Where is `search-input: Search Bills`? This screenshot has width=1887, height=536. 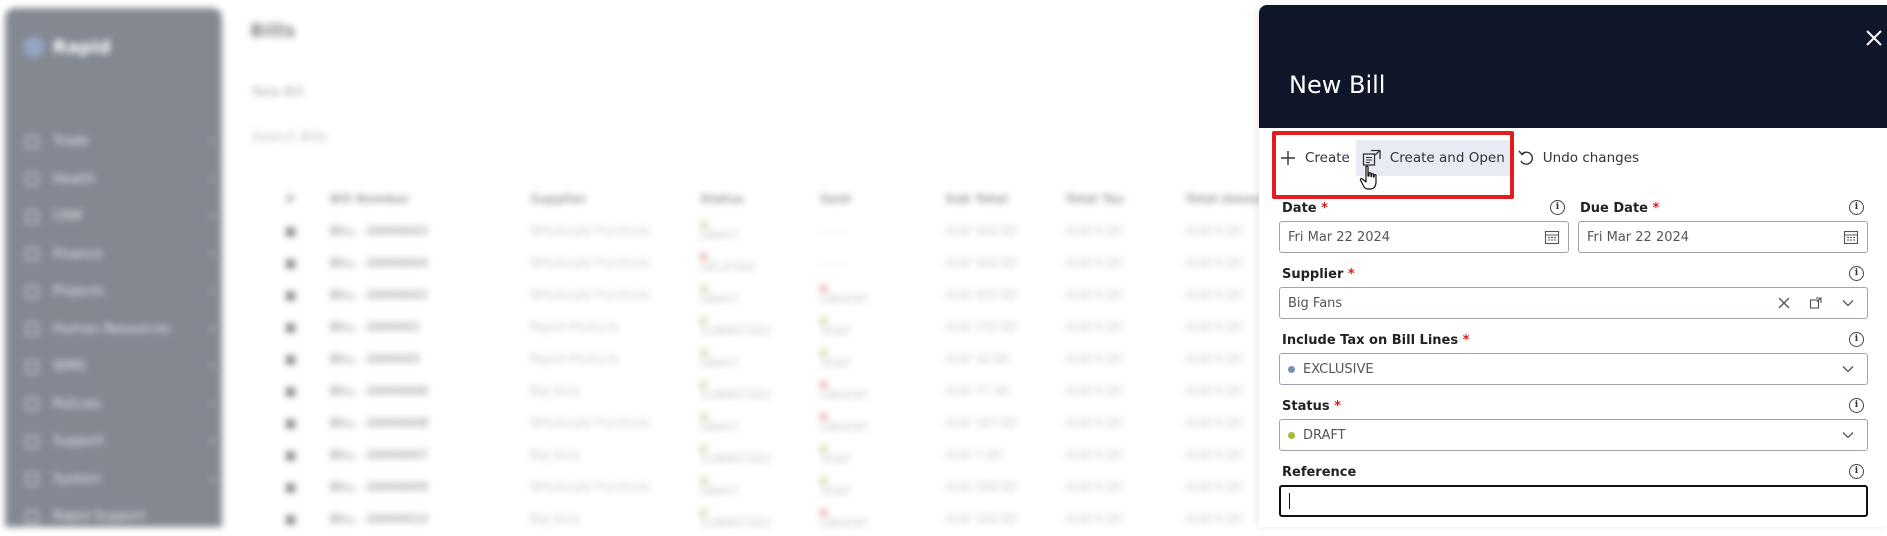
search-input: Search Bills is located at coordinates (289, 137).